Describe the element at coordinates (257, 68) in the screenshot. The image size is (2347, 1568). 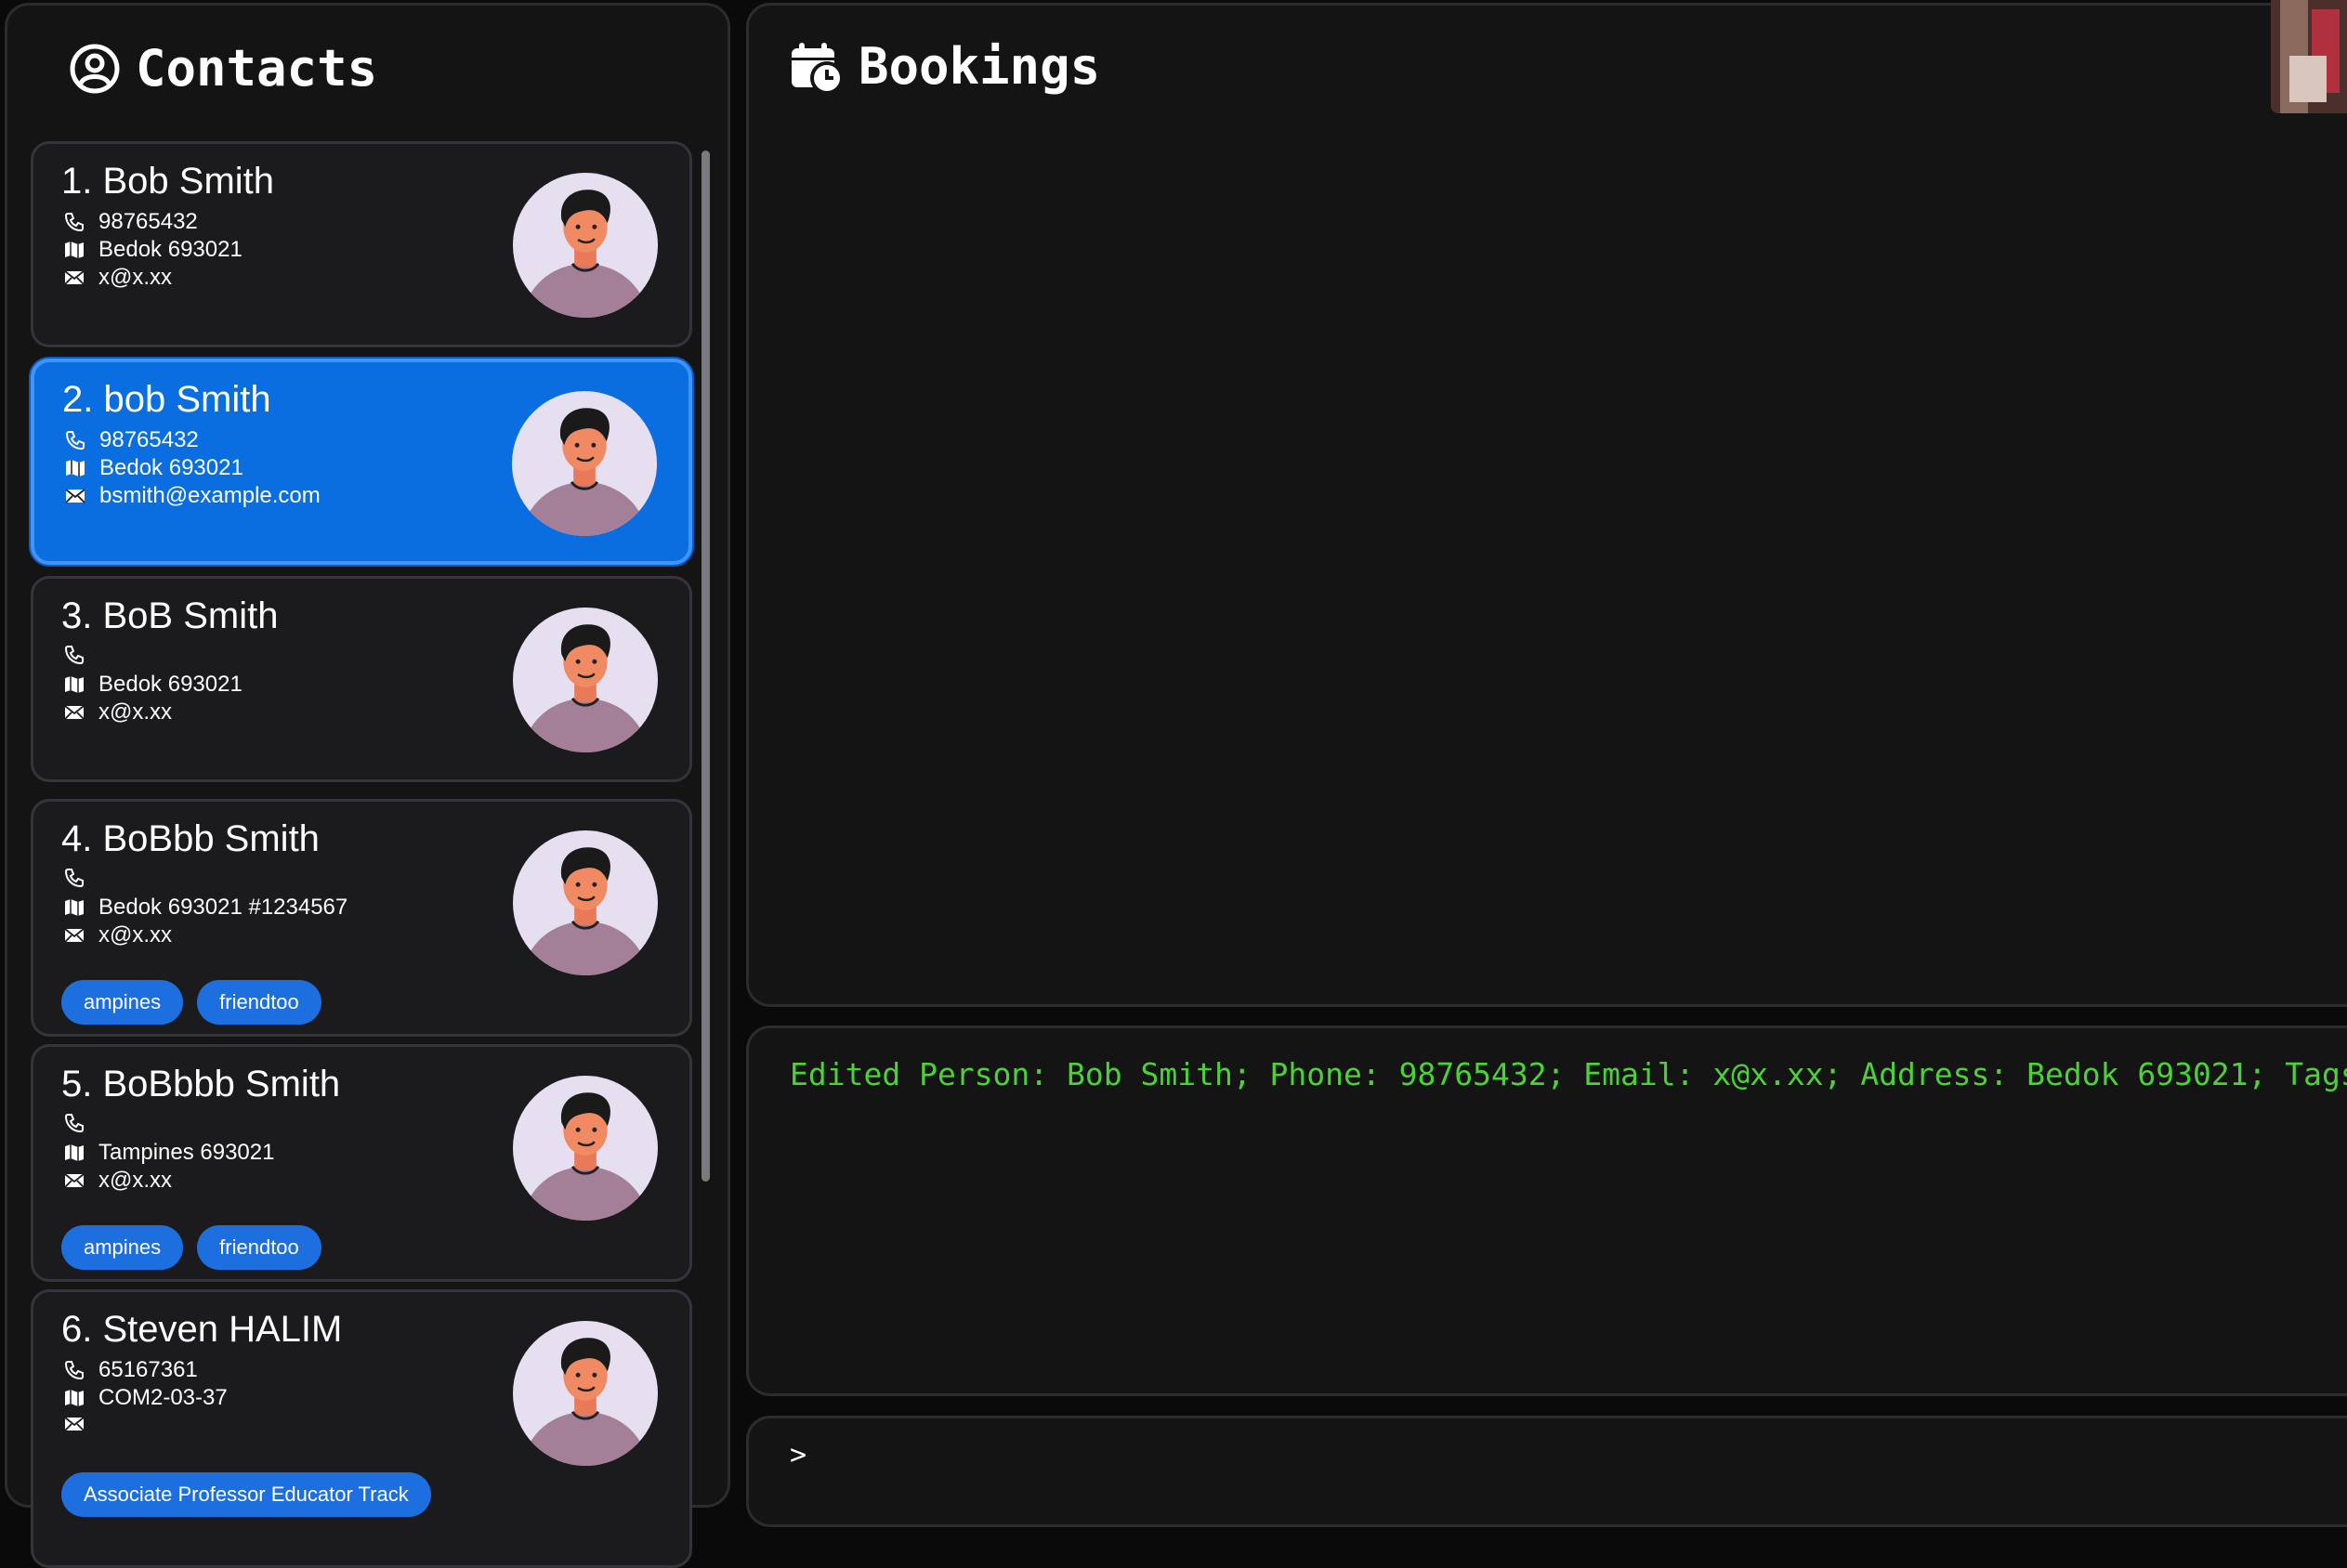
I see `contacts-title: Contacts` at that location.